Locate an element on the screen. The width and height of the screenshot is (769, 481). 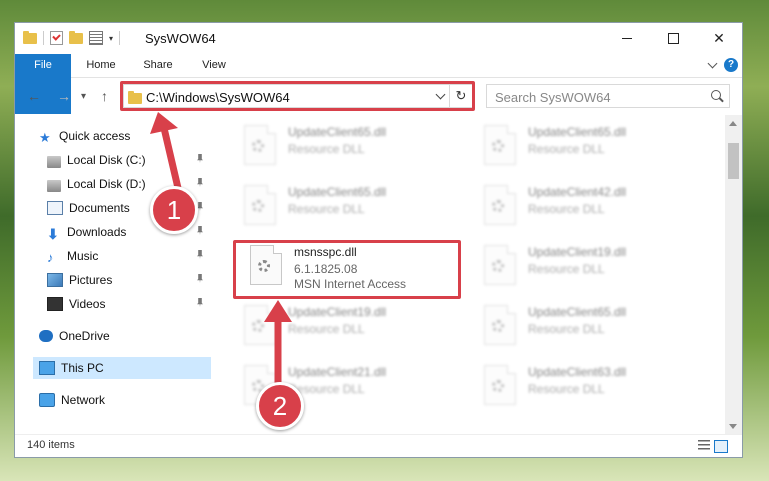
forward-button: → is located at coordinates (64, 96).